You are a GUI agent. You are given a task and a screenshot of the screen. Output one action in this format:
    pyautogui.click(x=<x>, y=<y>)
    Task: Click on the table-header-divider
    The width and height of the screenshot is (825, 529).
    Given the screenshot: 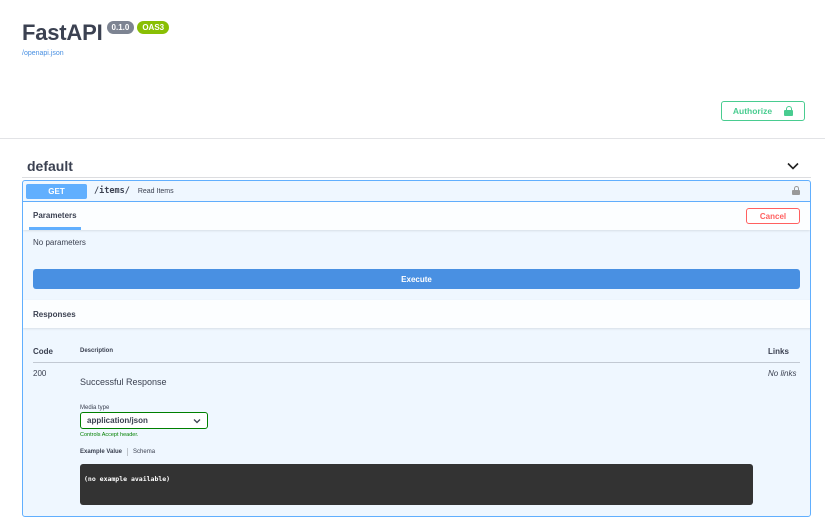 What is the action you would take?
    pyautogui.click(x=416, y=362)
    